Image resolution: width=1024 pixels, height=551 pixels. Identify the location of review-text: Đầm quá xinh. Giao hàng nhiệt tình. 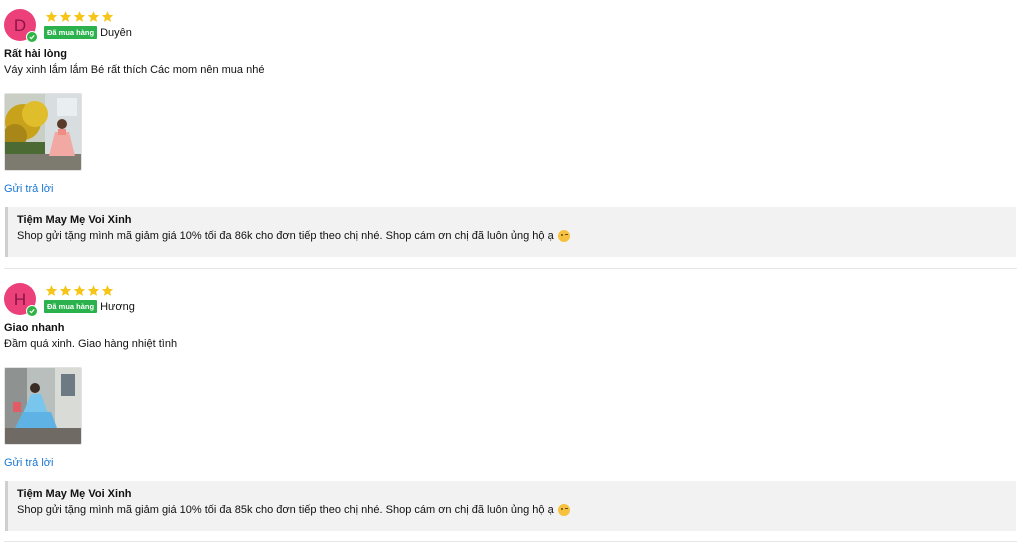
(91, 344).